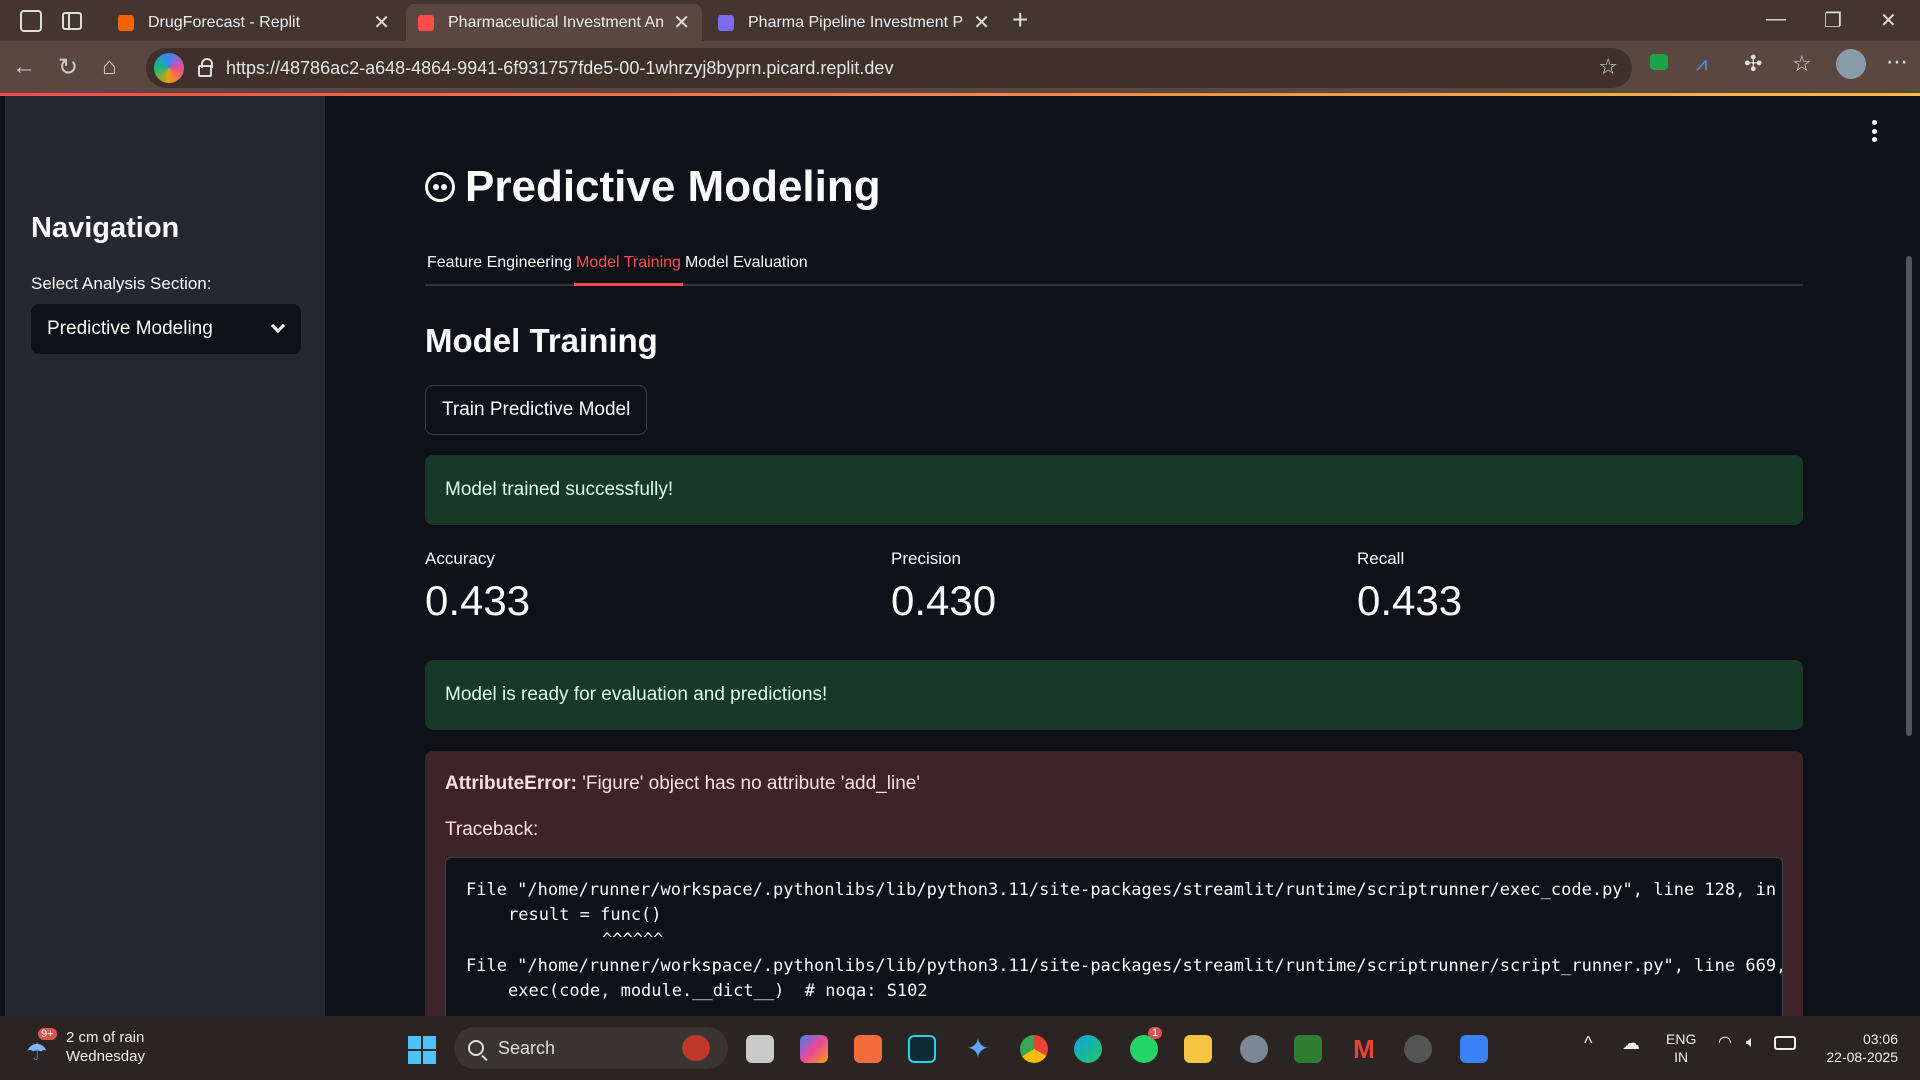  I want to click on volume-icon: 🔈︎, so click(1751, 1043).